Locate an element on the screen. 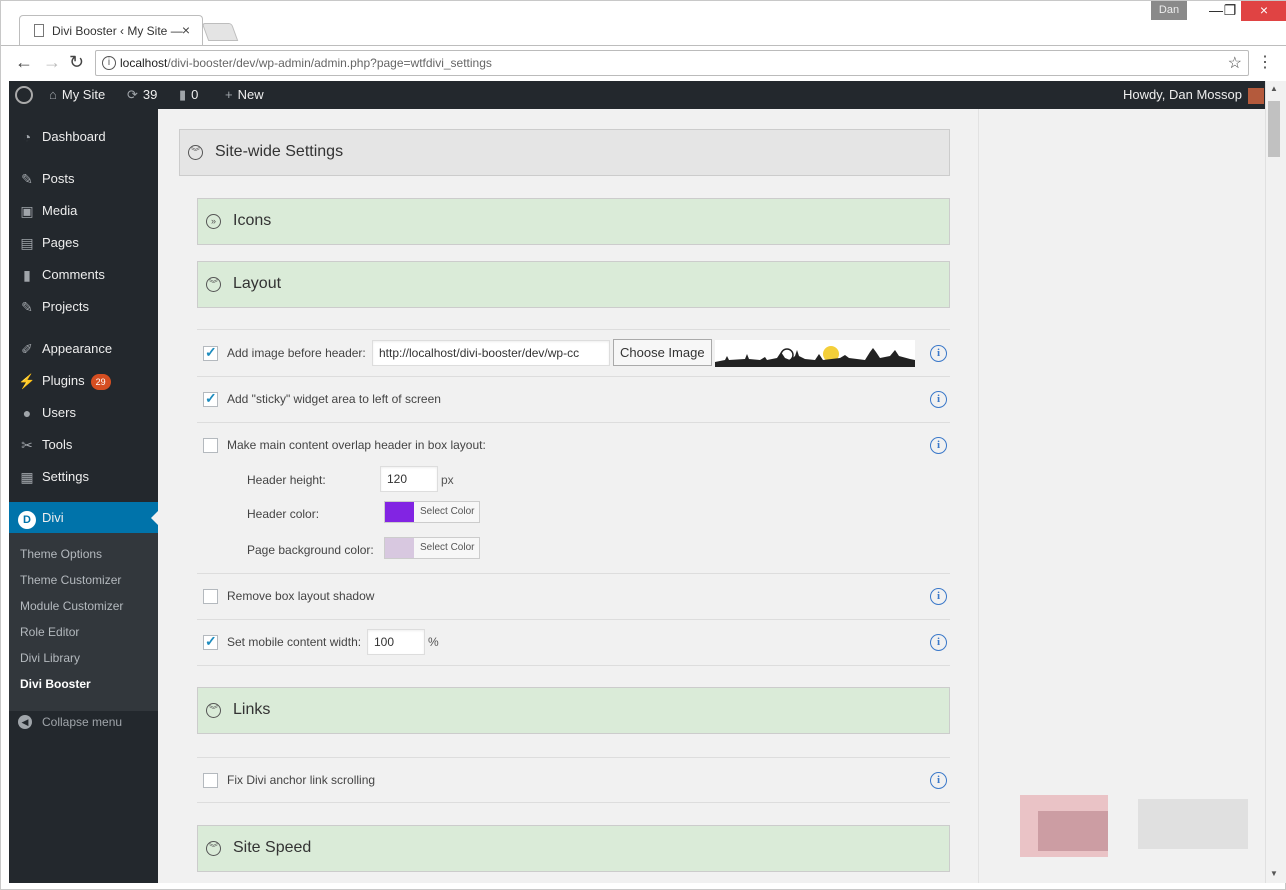 This screenshot has width=1286, height=890. scroll-up-icon: ▲ is located at coordinates (1274, 88).